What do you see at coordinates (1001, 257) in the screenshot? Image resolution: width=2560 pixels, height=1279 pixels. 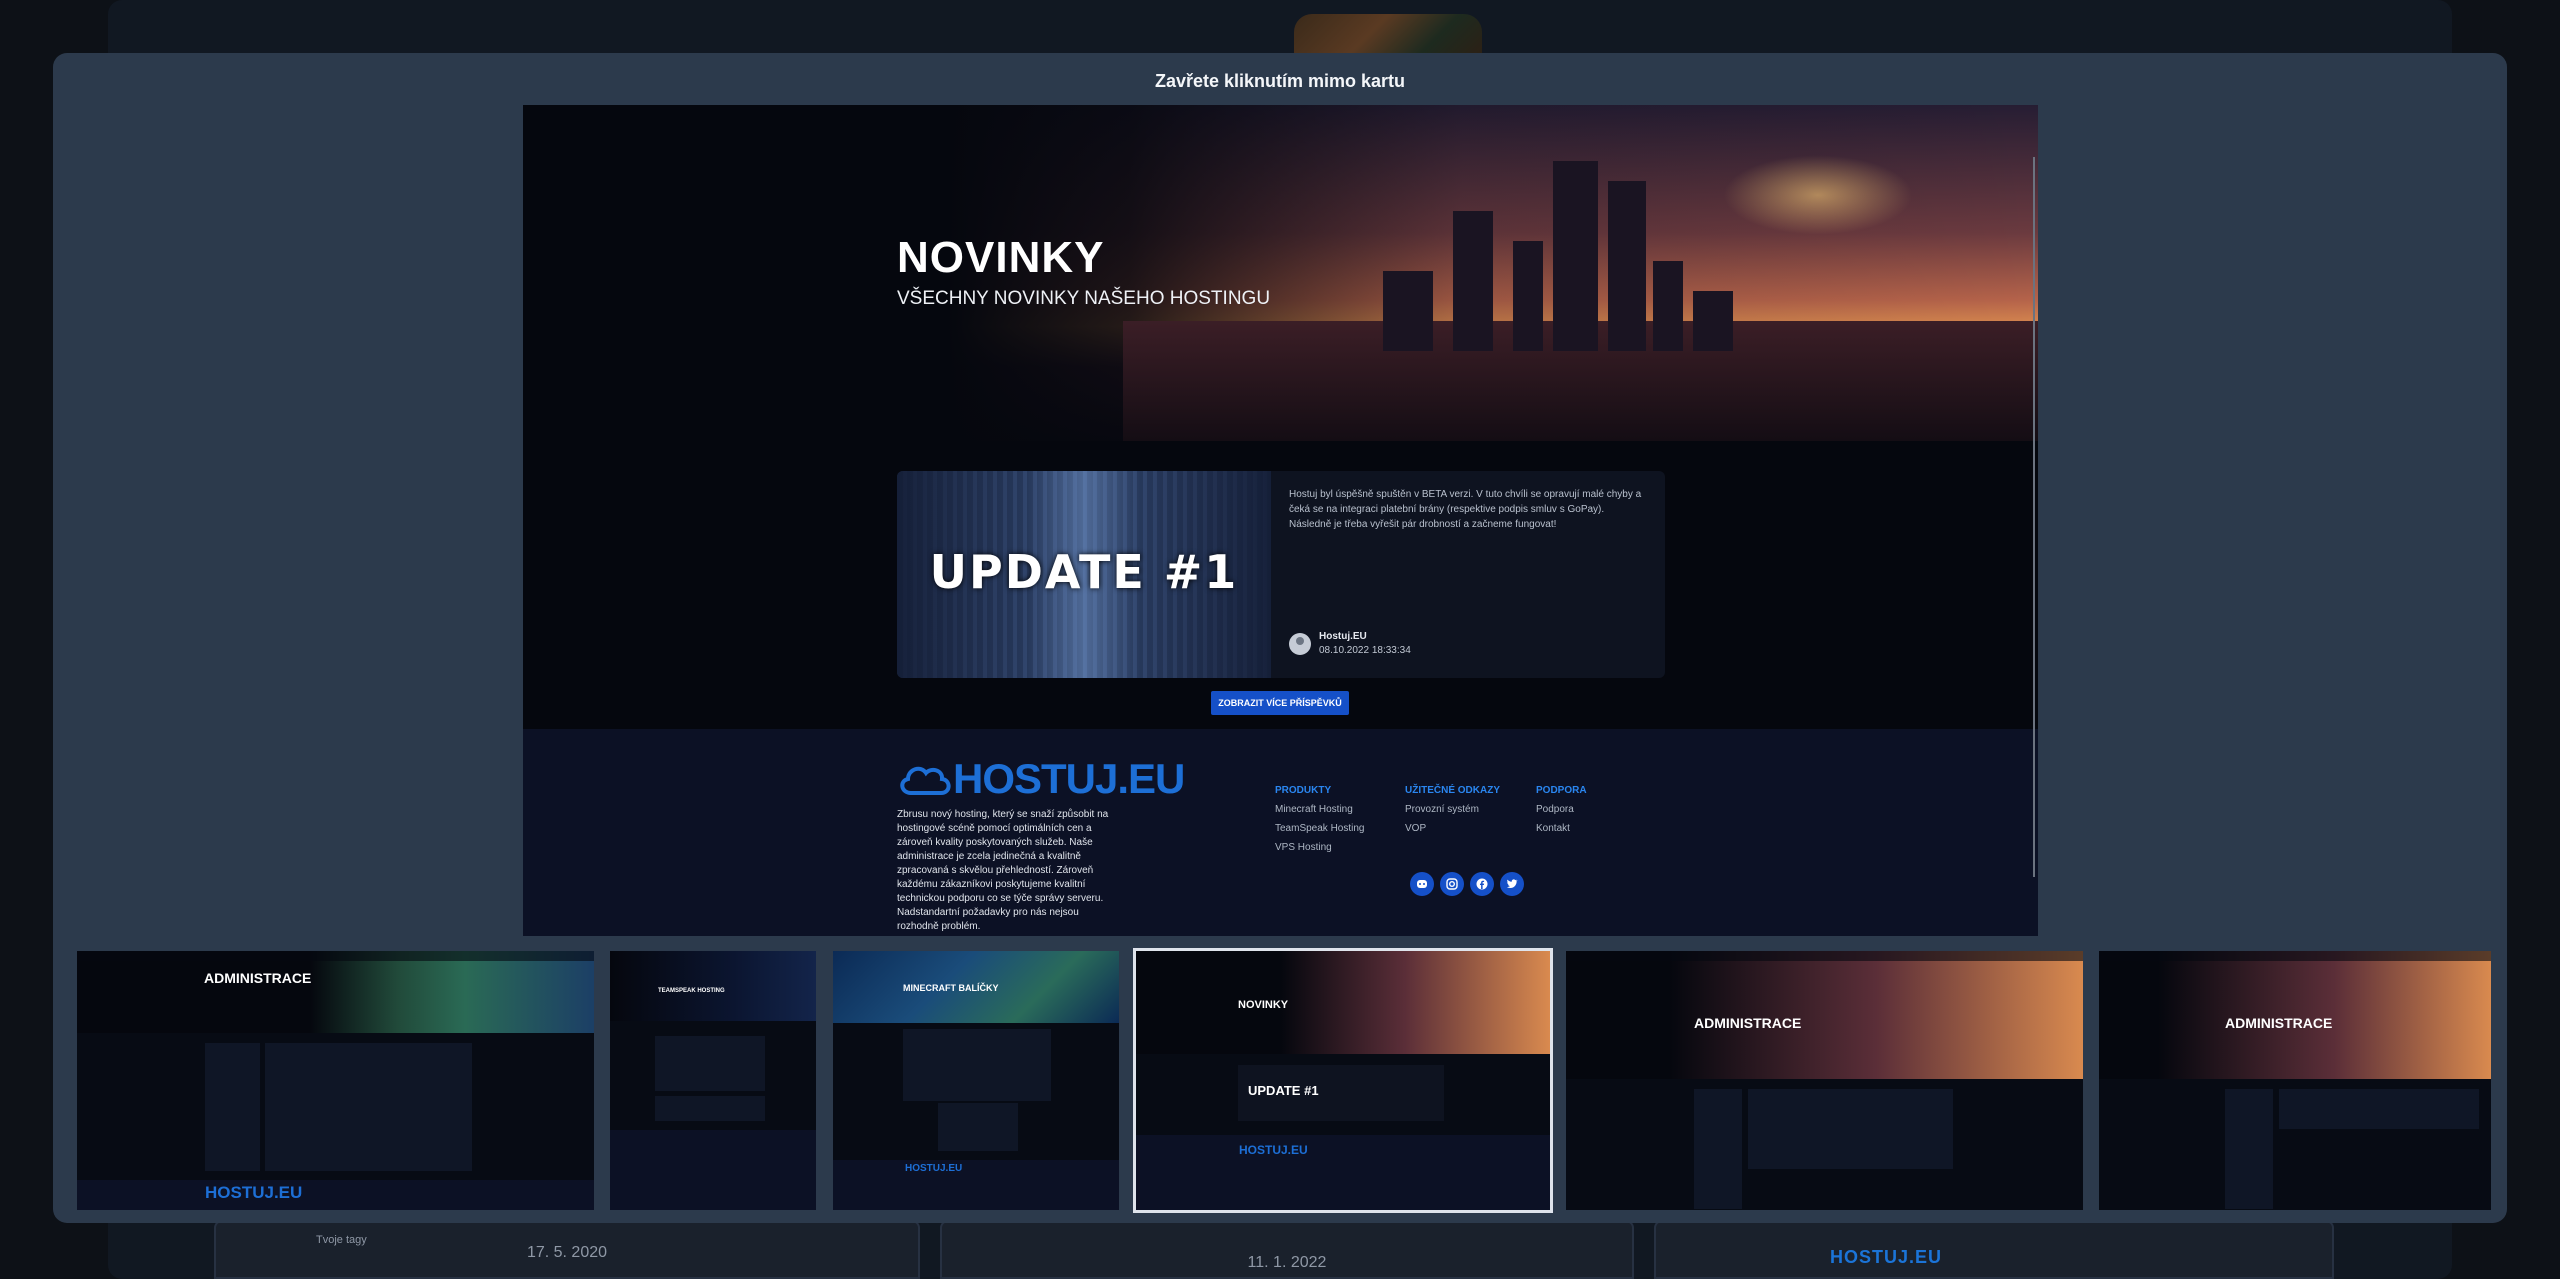 I see `hero-title: NOVINKY` at bounding box center [1001, 257].